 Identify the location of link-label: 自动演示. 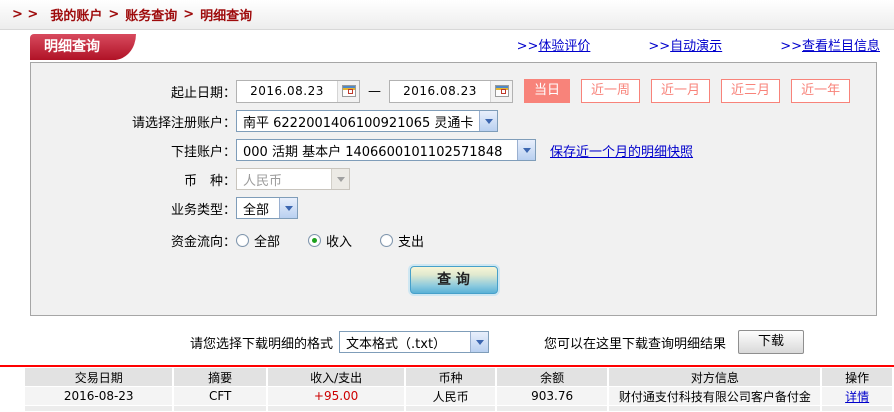
(696, 46).